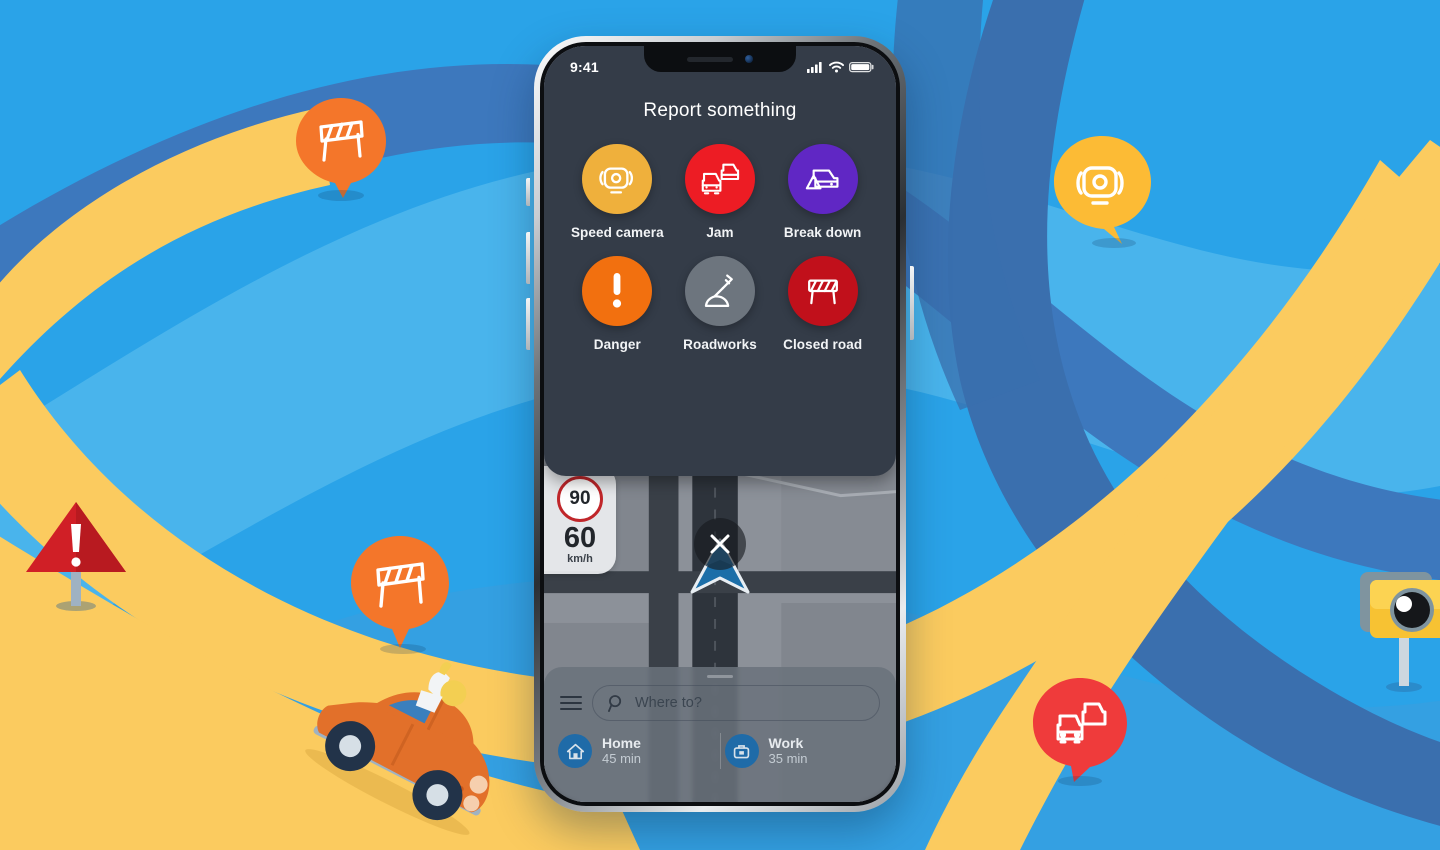 The height and width of the screenshot is (850, 1440). What do you see at coordinates (814, 67) in the screenshot?
I see `cellular-signal-icon` at bounding box center [814, 67].